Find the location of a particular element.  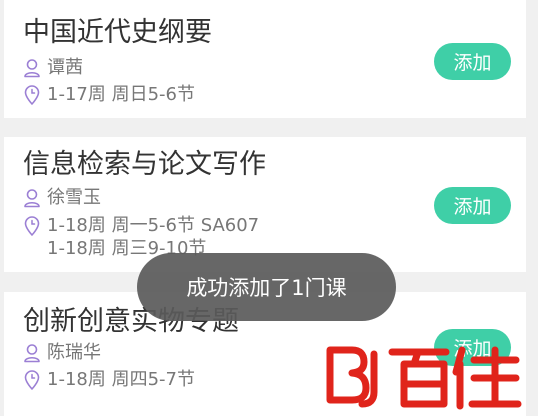

teacher-name: 陈瑞华 is located at coordinates (74, 352).